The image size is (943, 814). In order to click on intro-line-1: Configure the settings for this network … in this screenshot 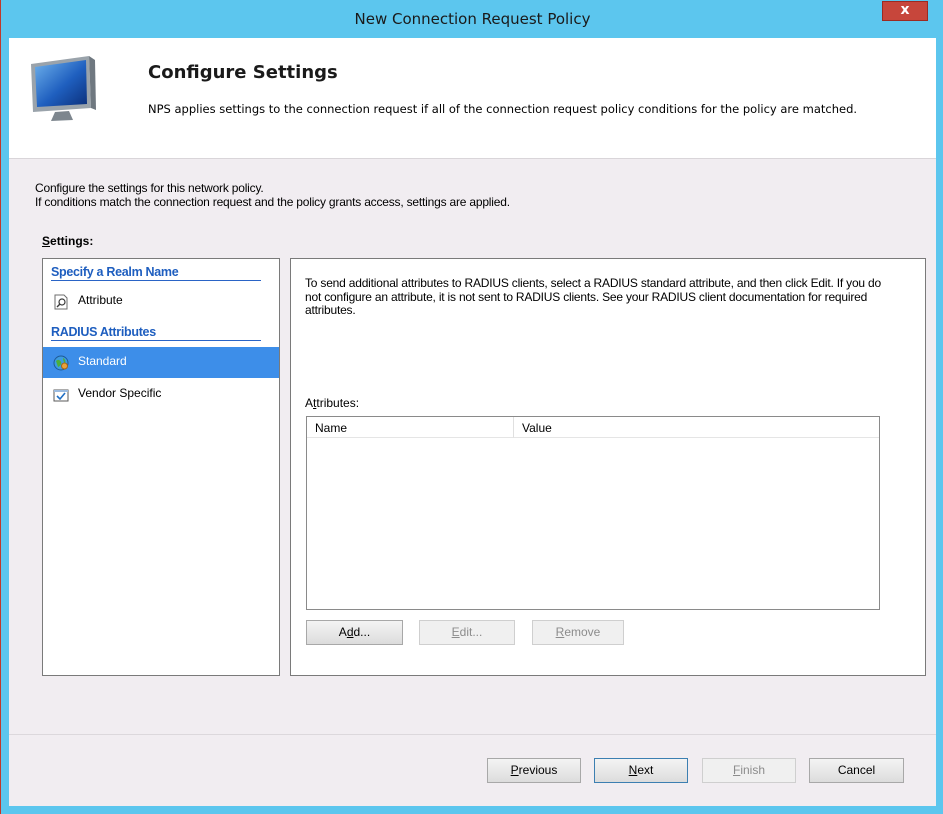, I will do `click(149, 188)`.